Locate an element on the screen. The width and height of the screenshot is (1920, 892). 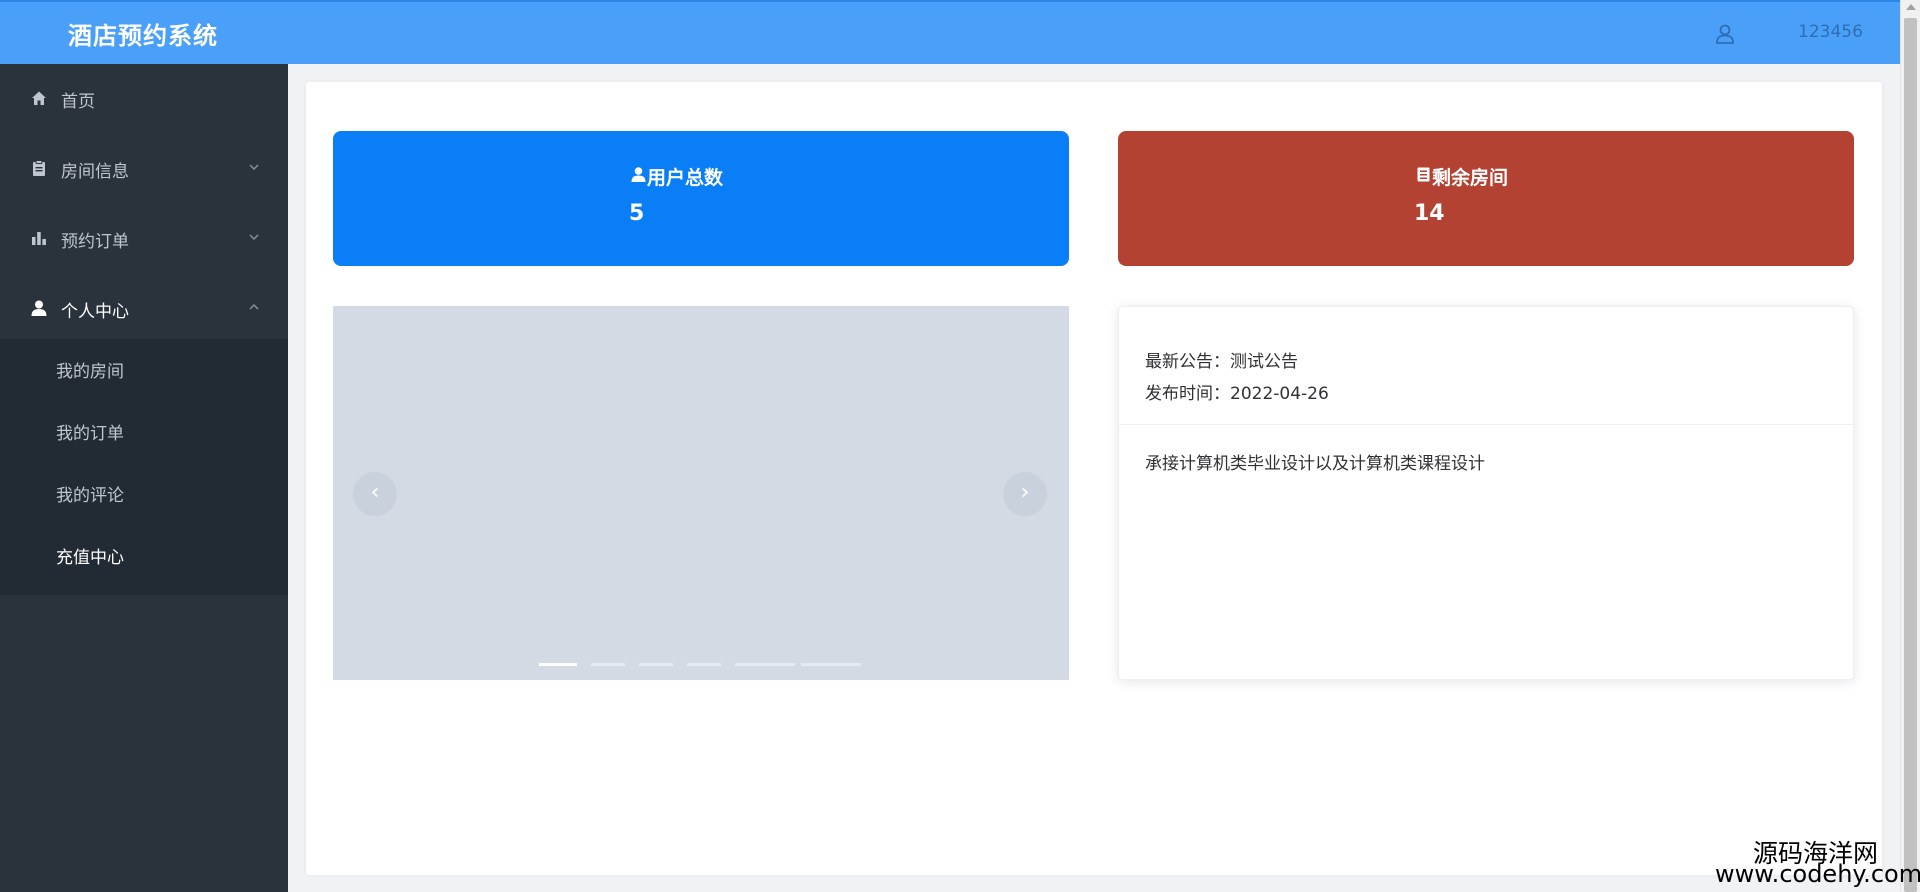
sidebar-item-label: 预约订单 is located at coordinates (95, 242).